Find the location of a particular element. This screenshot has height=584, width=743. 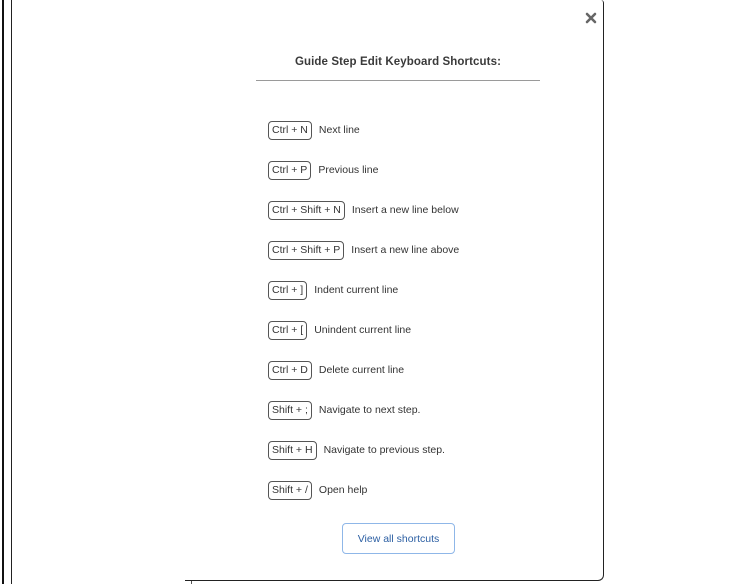

shortcut-keys: Ctrl + Shift + N is located at coordinates (306, 210).